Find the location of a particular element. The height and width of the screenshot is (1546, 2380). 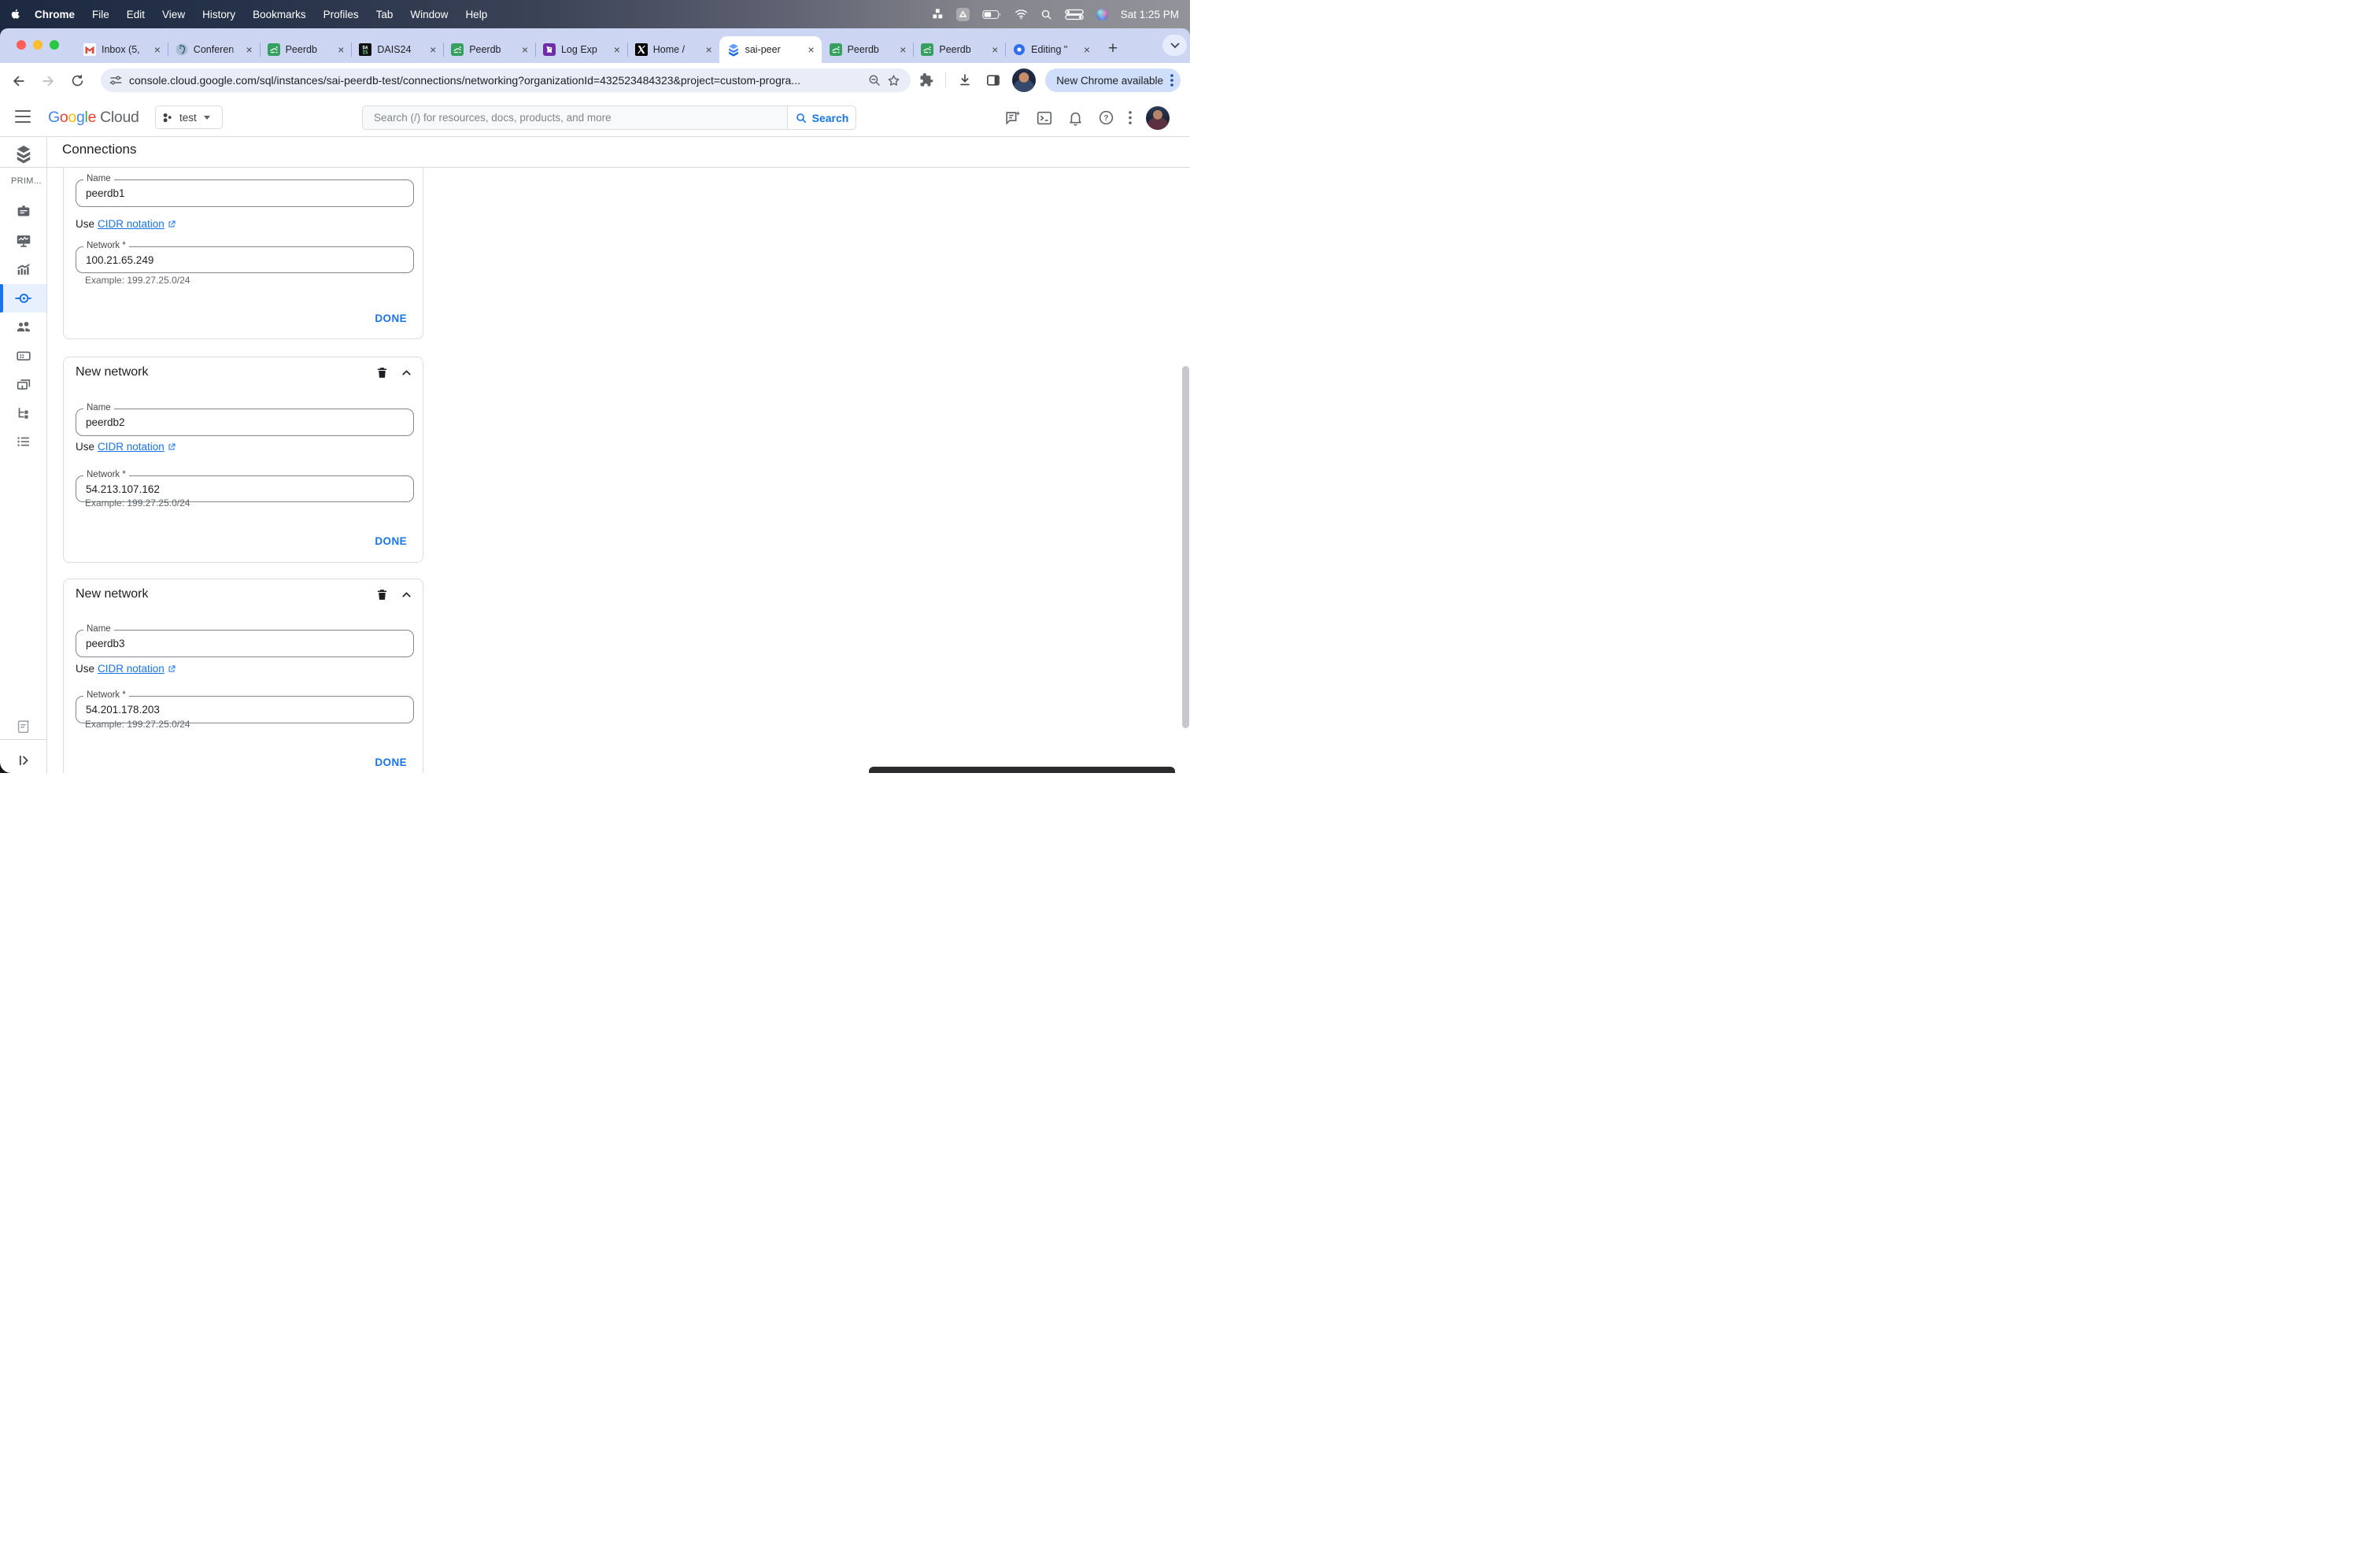

more-options-icon is located at coordinates (1130, 118).